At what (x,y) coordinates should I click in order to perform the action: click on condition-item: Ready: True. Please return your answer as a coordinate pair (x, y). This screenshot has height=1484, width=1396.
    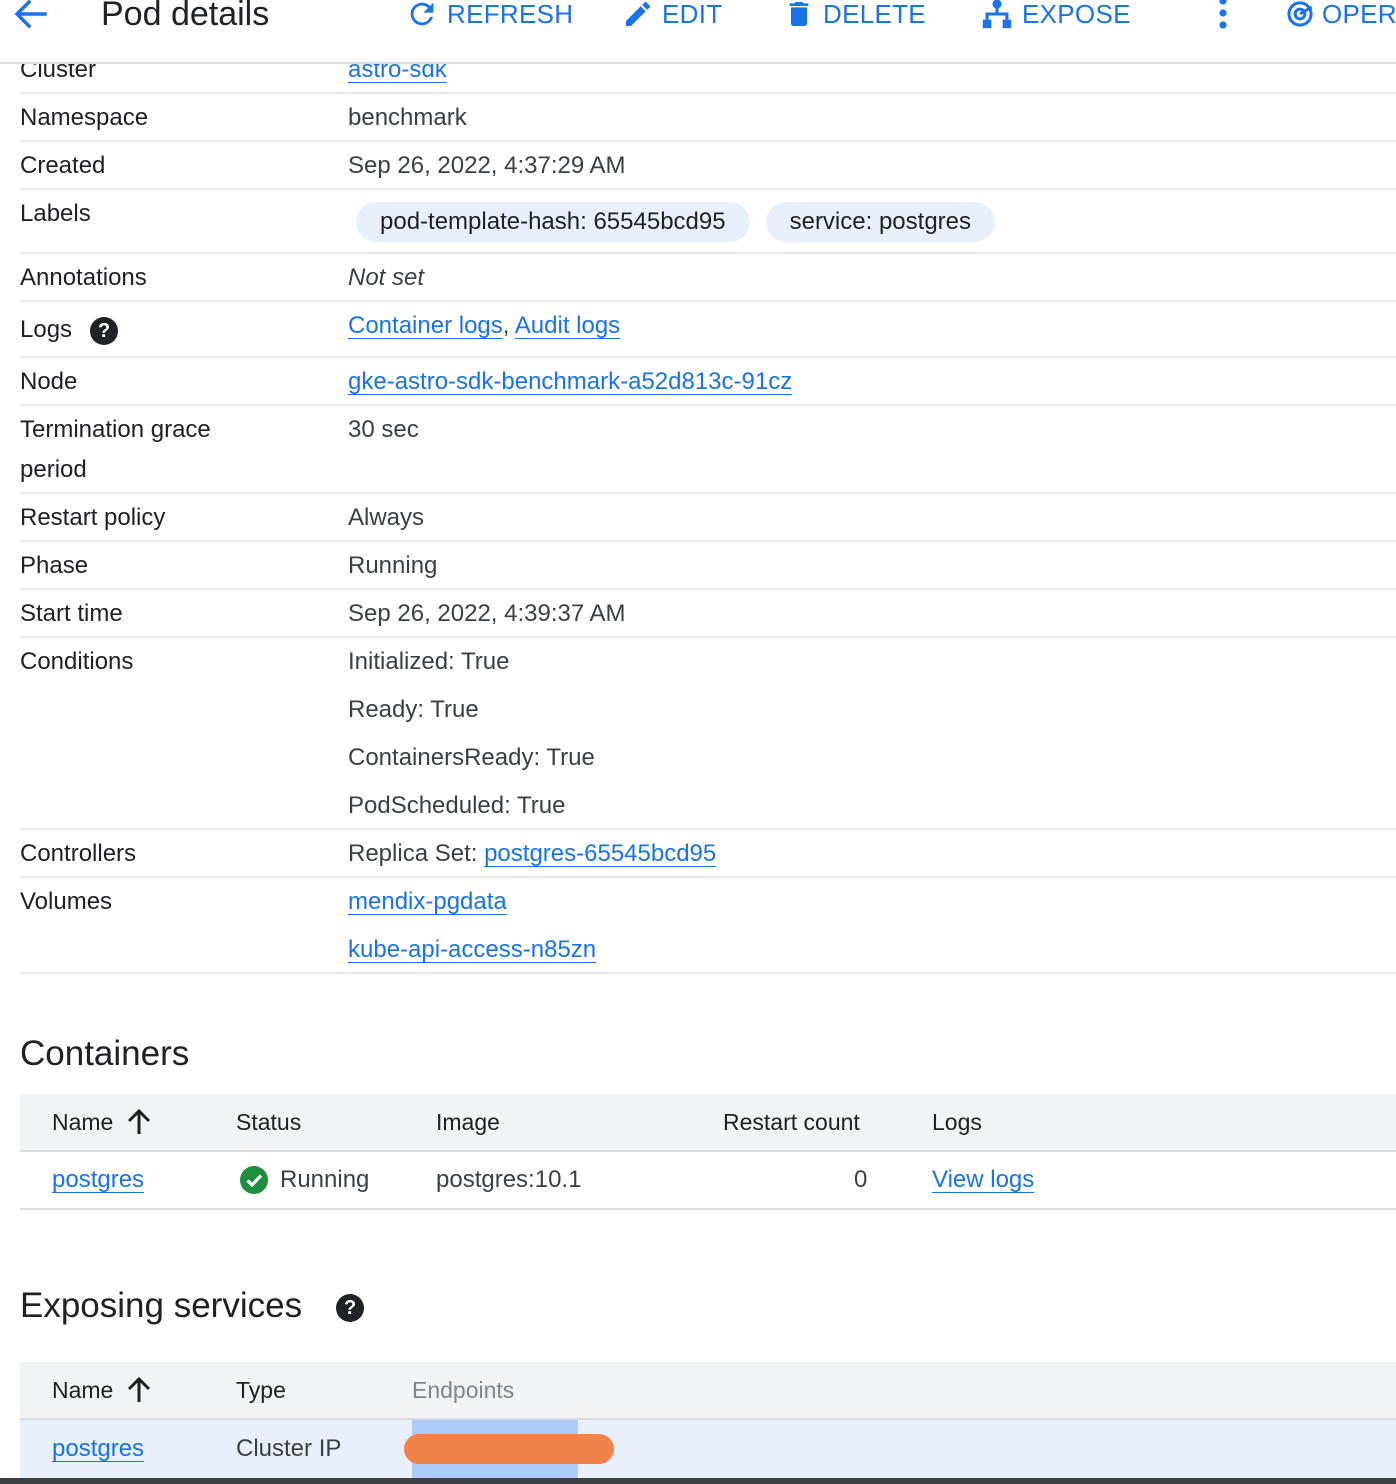
    Looking at the image, I should click on (413, 709).